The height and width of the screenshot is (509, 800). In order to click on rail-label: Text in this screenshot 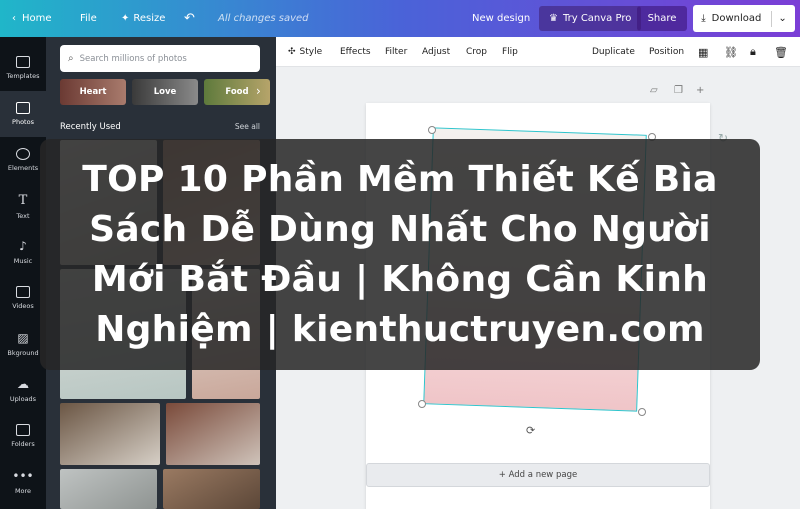, I will do `click(23, 215)`.